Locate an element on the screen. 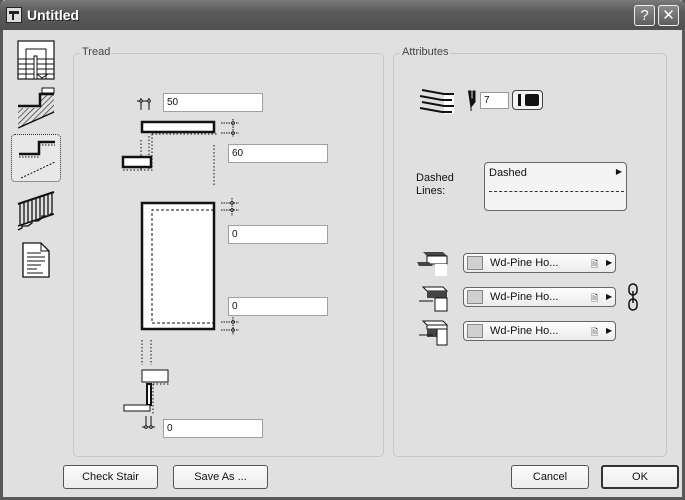 Image resolution: width=685 pixels, height=500 pixels. bottom-material-popup: Wd-Pine Ho... 🗎 ▶ is located at coordinates (539, 331).